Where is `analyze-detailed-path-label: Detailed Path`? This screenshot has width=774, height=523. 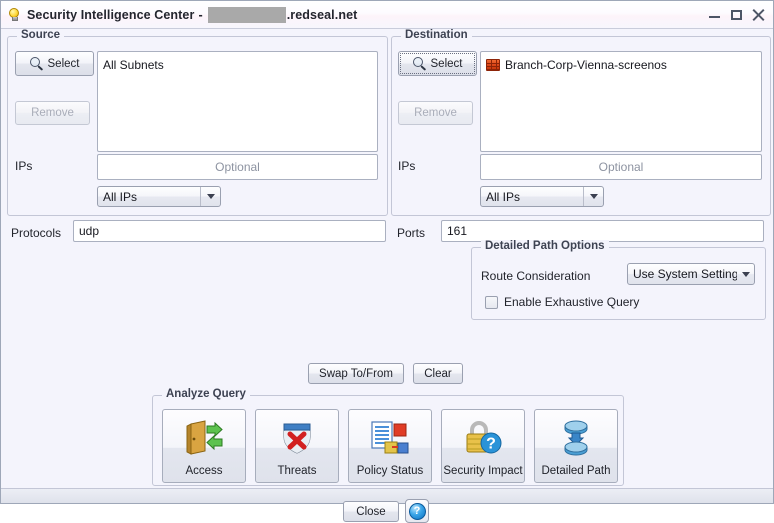
analyze-detailed-path-label: Detailed Path is located at coordinates (576, 471).